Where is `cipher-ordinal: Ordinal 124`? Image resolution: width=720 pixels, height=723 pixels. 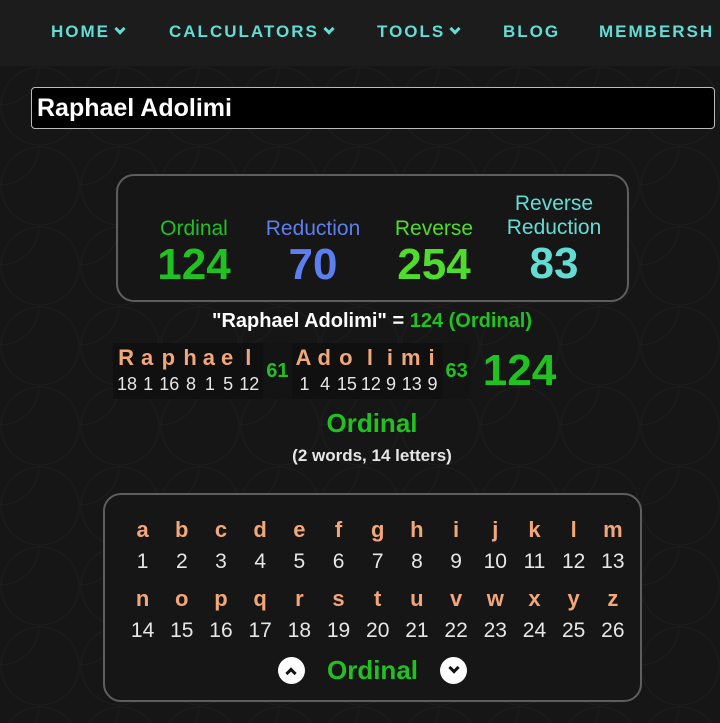 cipher-ordinal: Ordinal 124 is located at coordinates (194, 253).